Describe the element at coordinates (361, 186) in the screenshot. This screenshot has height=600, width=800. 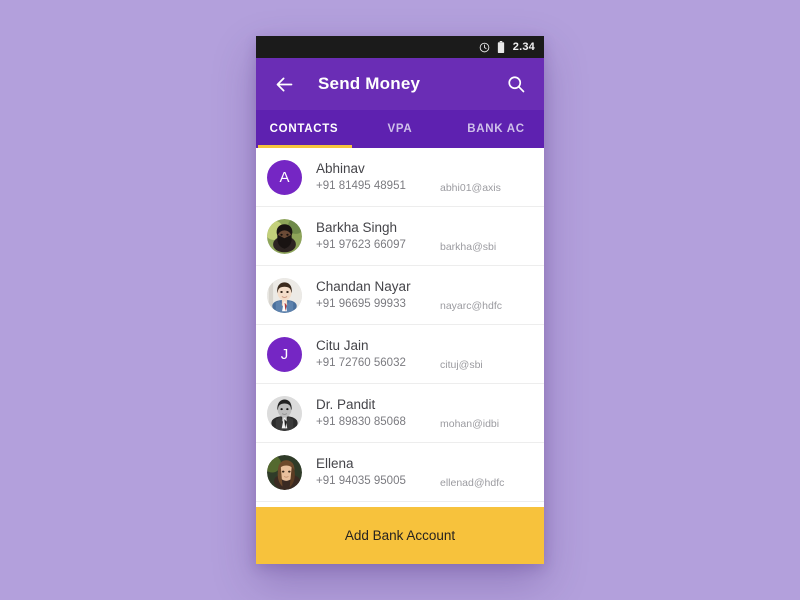
I see `contact-phone: +91 81495 48951` at that location.